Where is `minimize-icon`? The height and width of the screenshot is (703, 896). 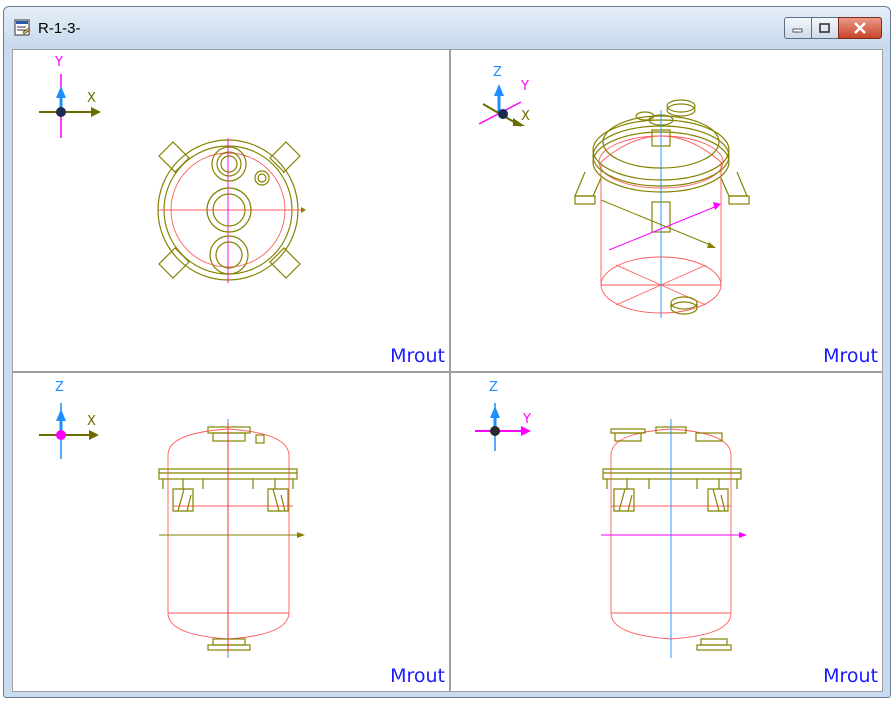 minimize-icon is located at coordinates (797, 30).